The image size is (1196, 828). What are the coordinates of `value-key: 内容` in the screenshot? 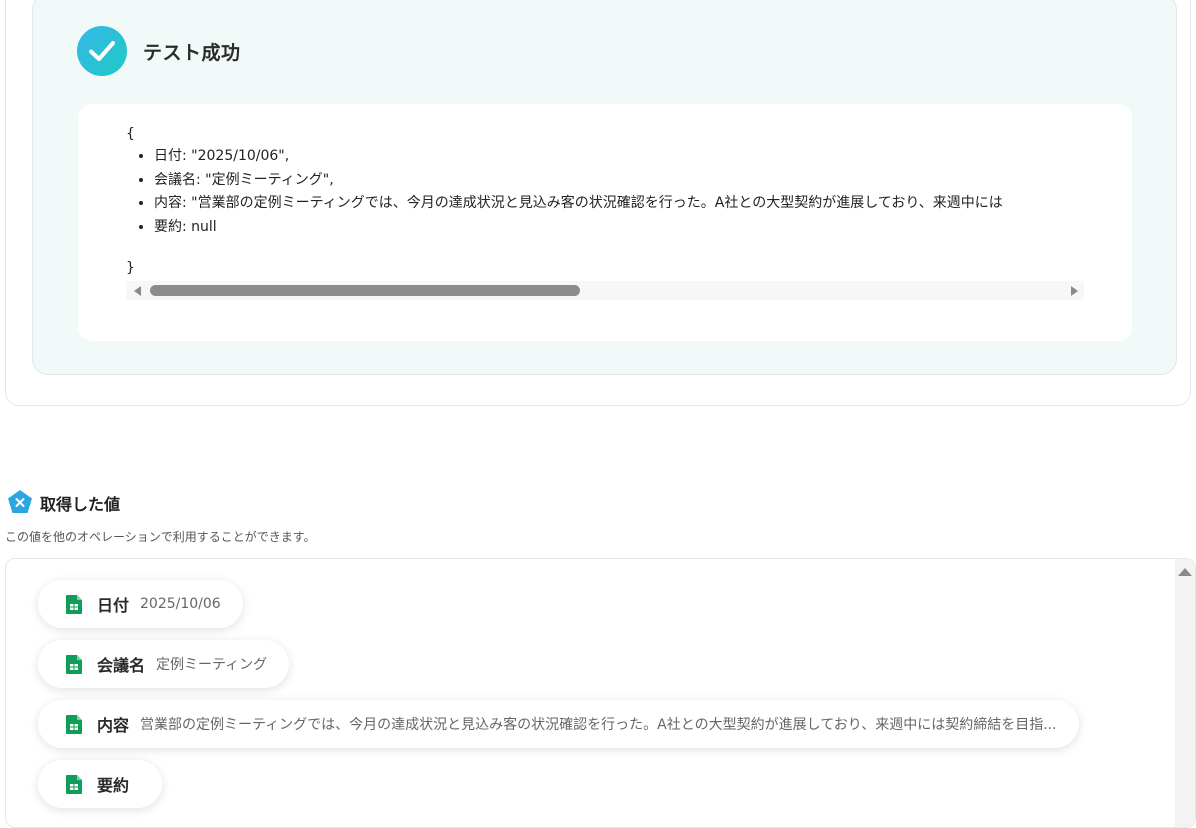 It's located at (113, 725).